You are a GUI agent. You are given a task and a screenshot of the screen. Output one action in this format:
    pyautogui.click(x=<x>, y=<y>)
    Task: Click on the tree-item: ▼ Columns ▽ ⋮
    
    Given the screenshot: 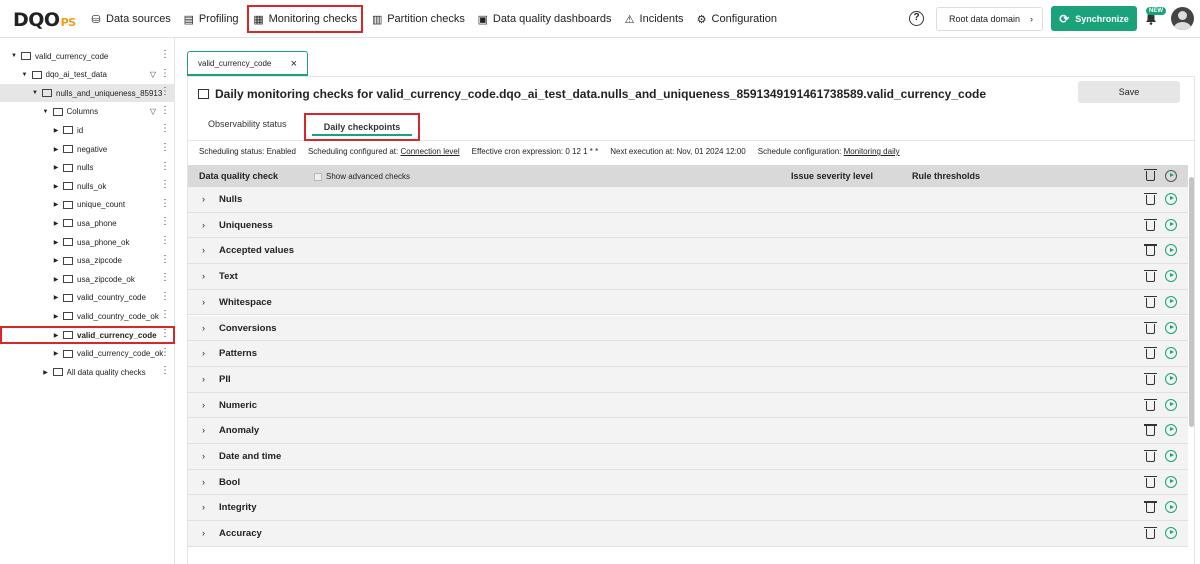 What is the action you would take?
    pyautogui.click(x=87, y=112)
    